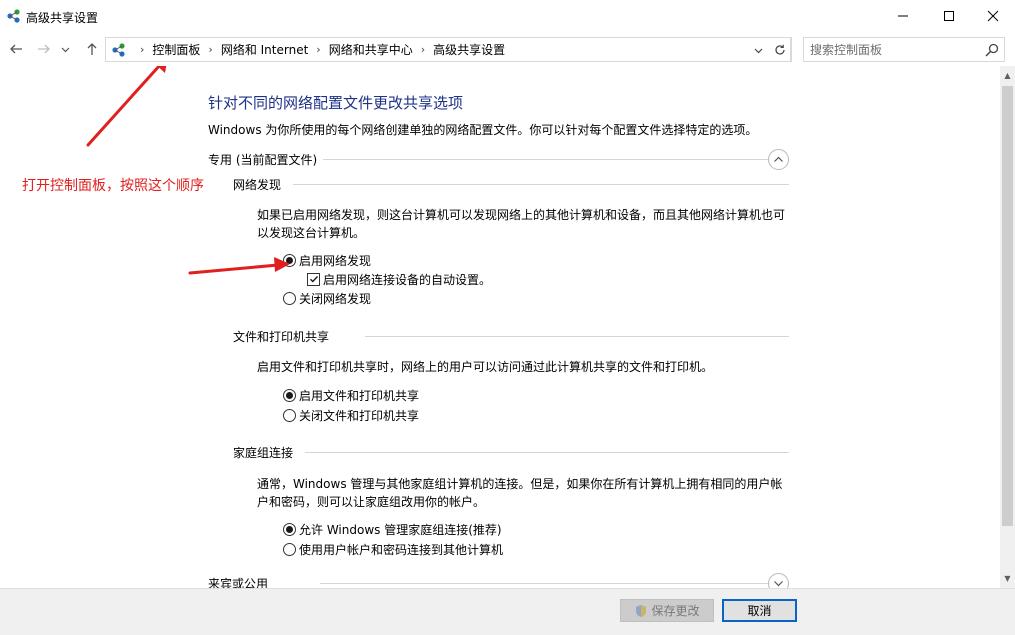 The image size is (1015, 635). I want to click on navigation-bar: › 控制面板 › 网络和 Internet › 网络和共享中心 › 高级共享设置, so click(507, 49).